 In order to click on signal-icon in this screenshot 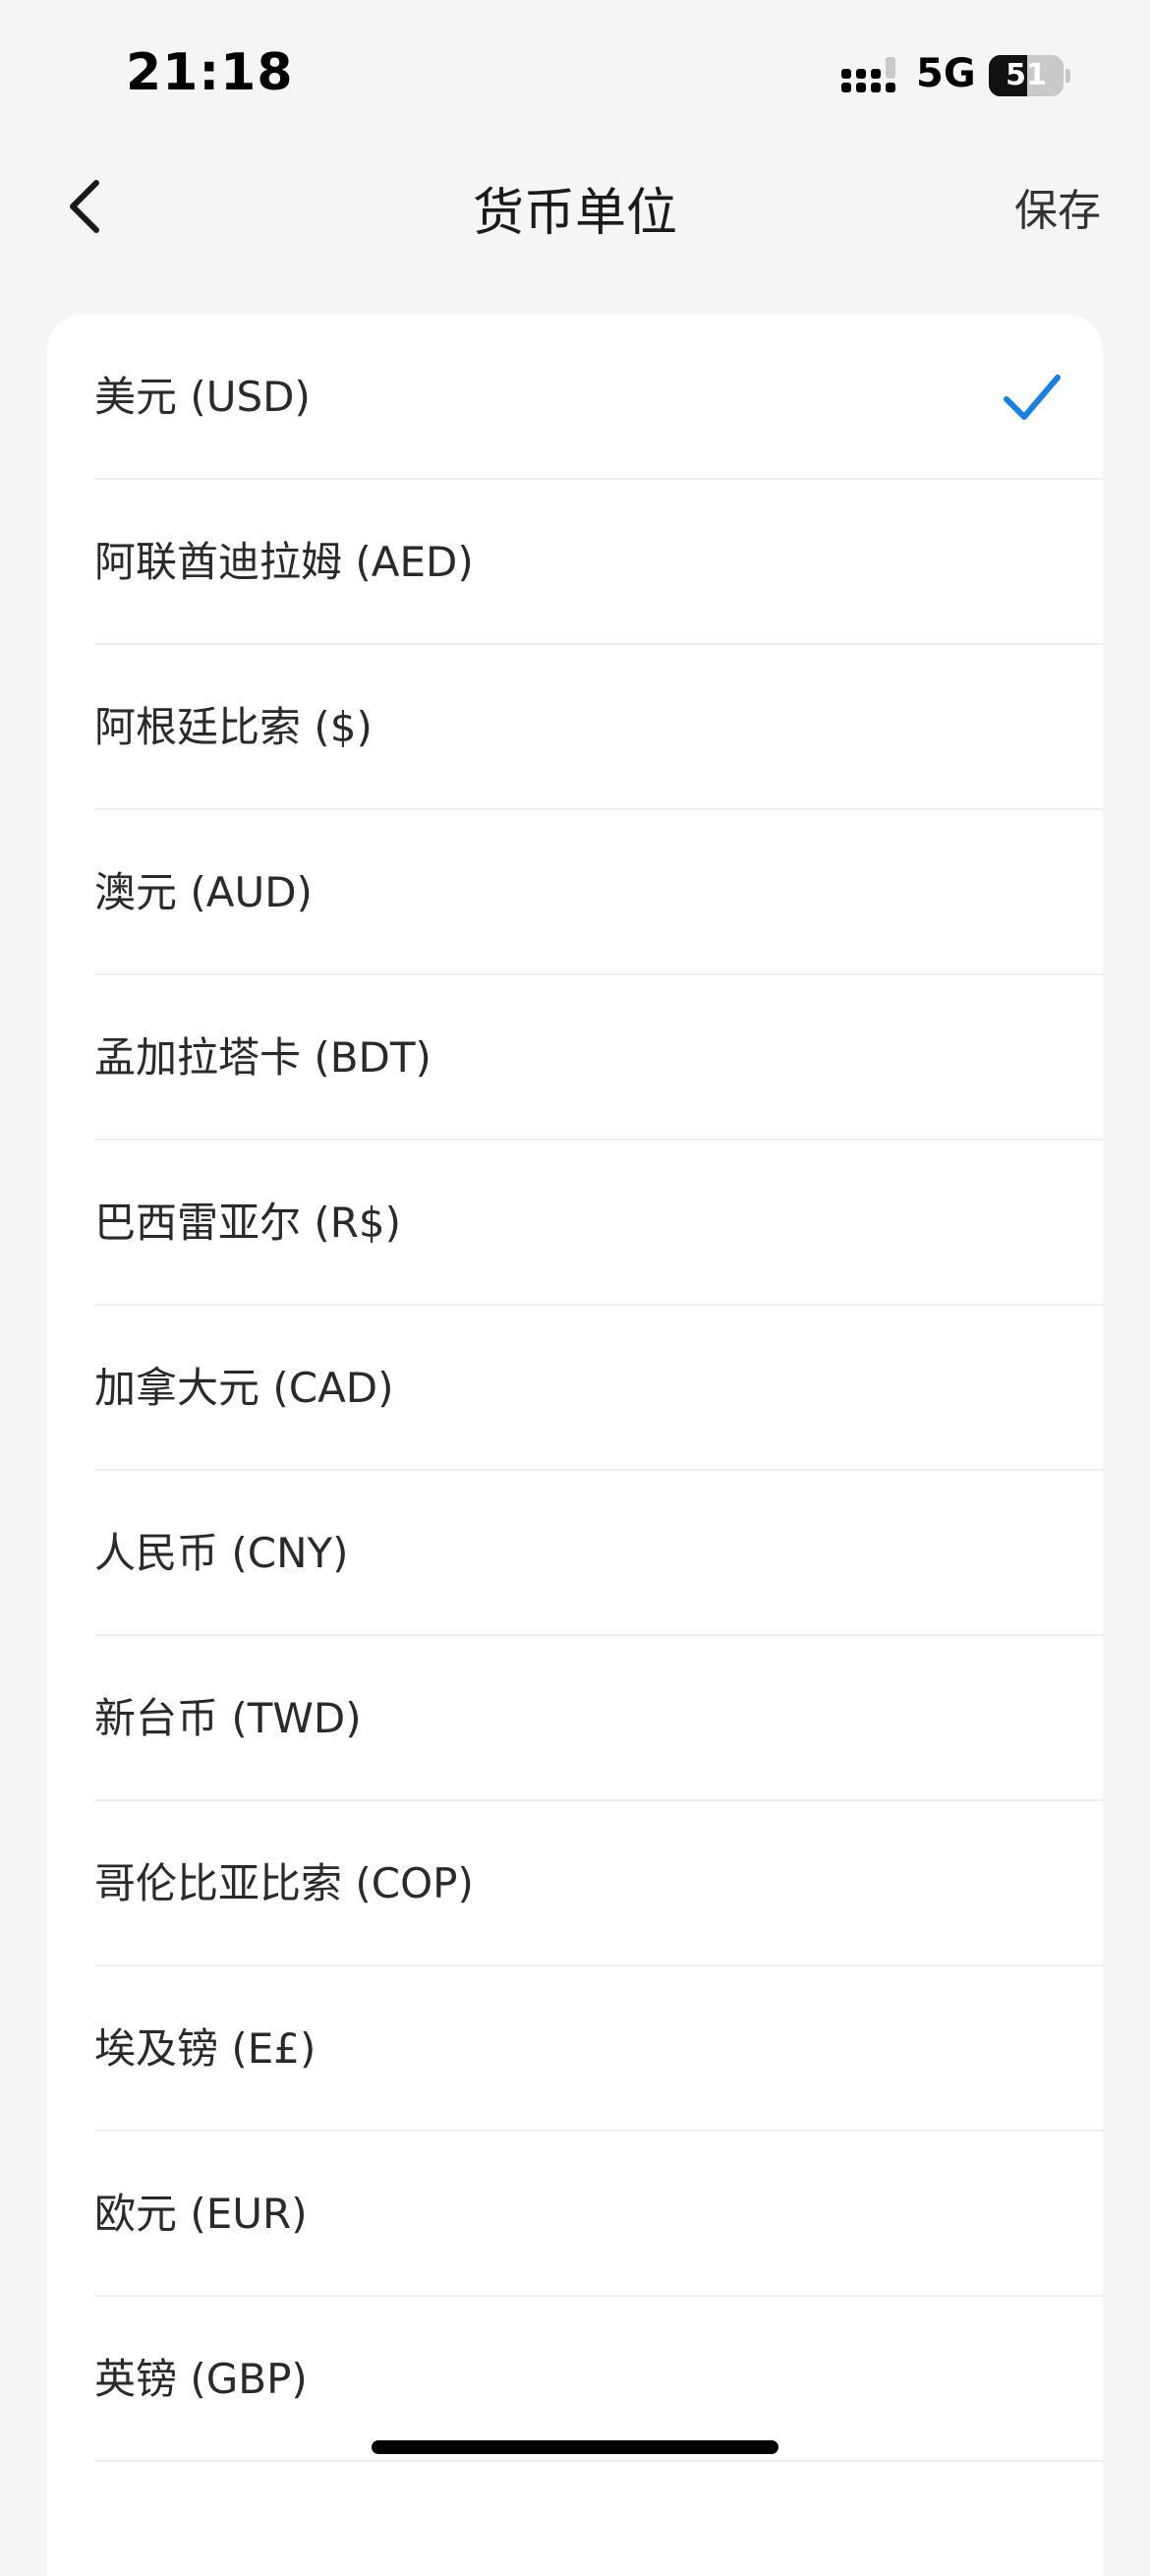, I will do `click(868, 74)`.